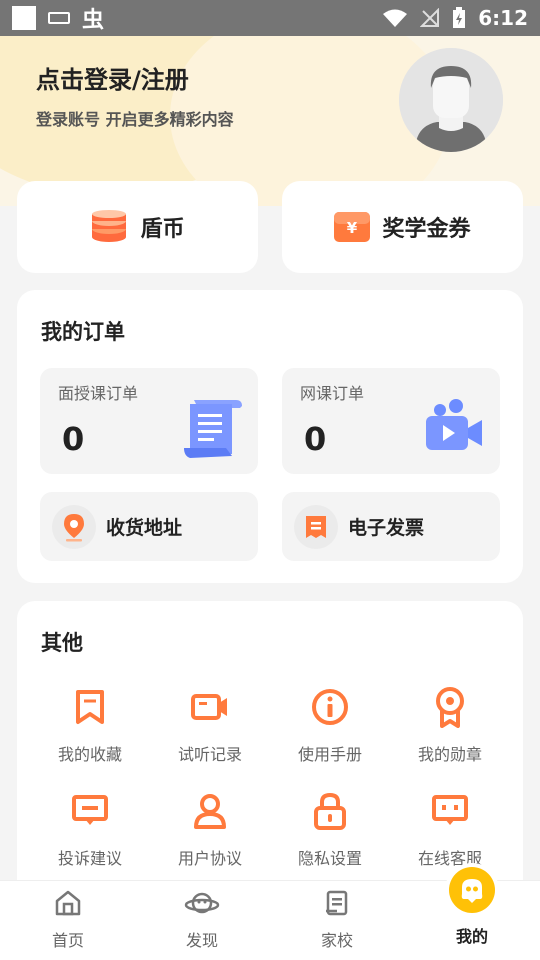  I want to click on e-invoice-tile: 电子发票, so click(391, 526).